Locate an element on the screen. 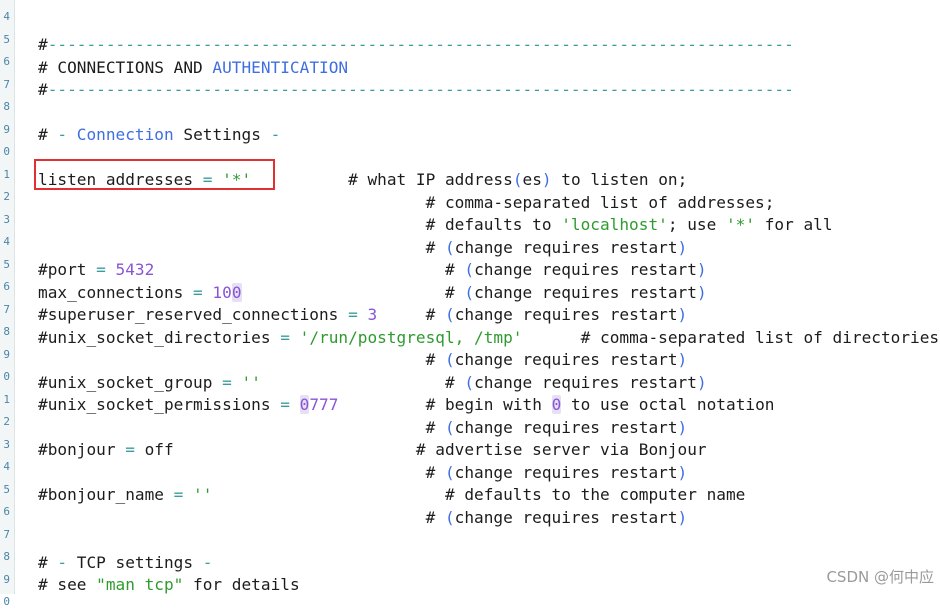  code-token: to use octal notation is located at coordinates (668, 405).